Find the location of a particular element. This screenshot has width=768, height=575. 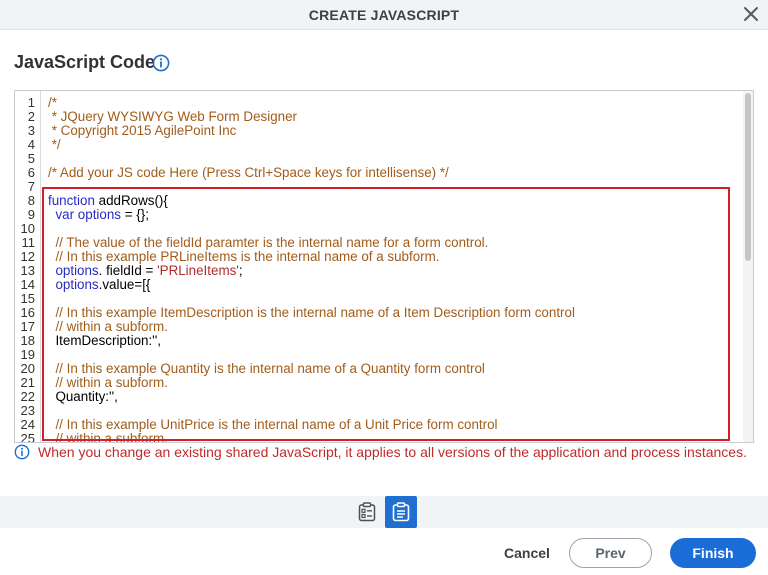

code-line: * JQuery WYSIWYG Web Form Designer is located at coordinates (172, 116).